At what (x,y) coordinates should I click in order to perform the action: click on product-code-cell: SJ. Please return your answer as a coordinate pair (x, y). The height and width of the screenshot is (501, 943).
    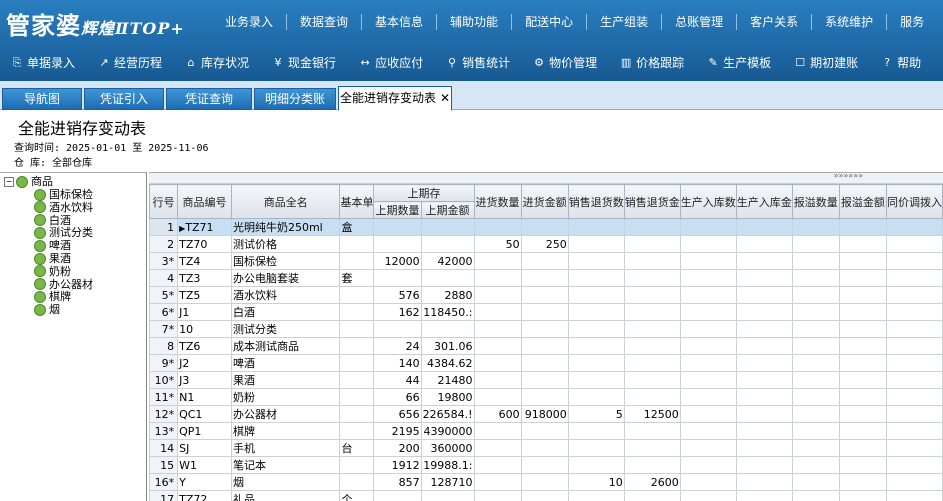
    Looking at the image, I should click on (205, 448).